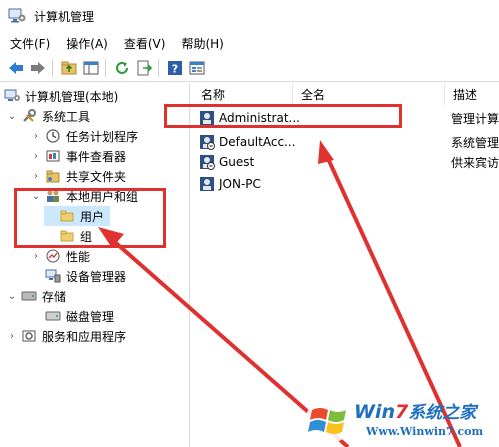 This screenshot has width=499, height=447. What do you see at coordinates (326, 152) in the screenshot?
I see `annotation-arrowhead` at bounding box center [326, 152].